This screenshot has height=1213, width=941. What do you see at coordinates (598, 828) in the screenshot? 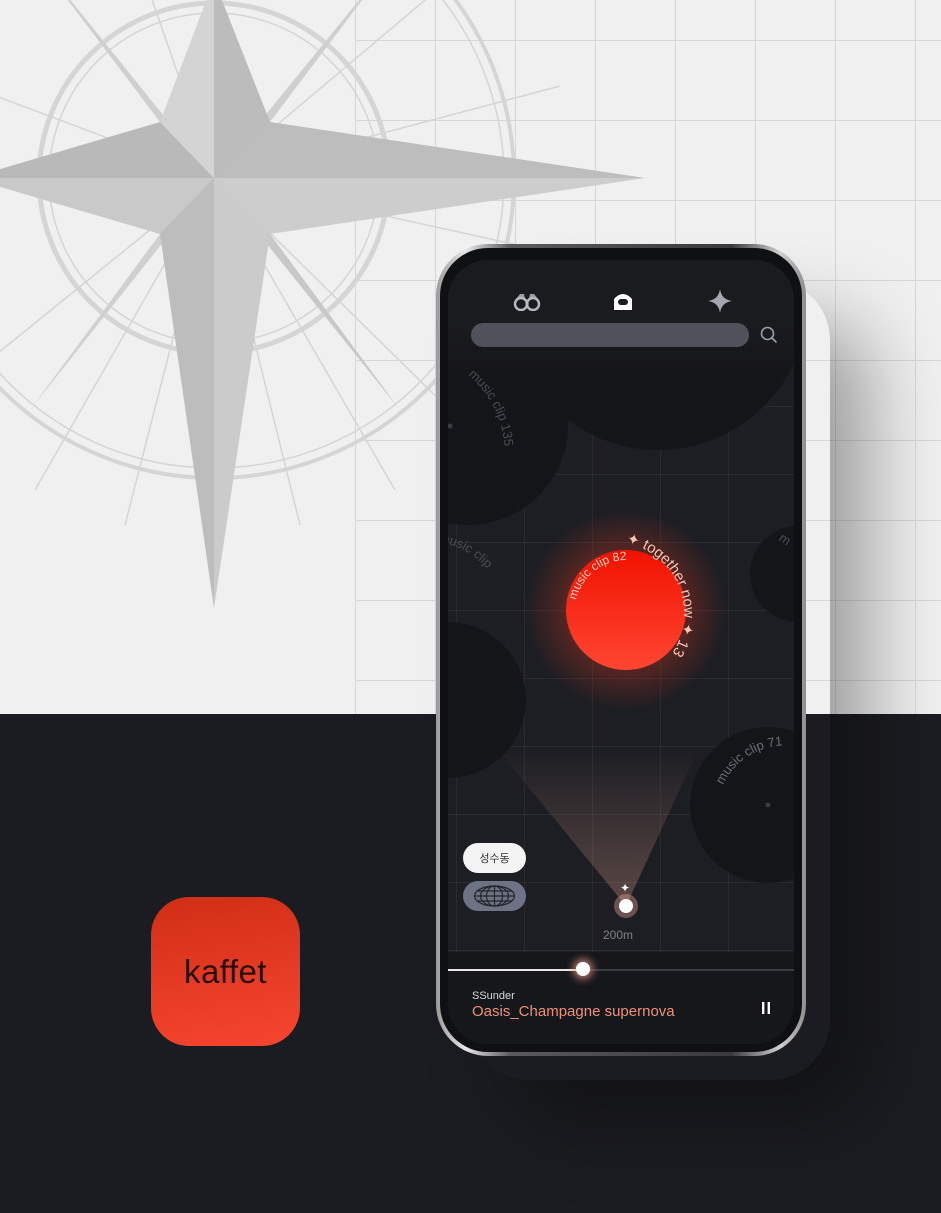
I see `view-direction-beam` at bounding box center [598, 828].